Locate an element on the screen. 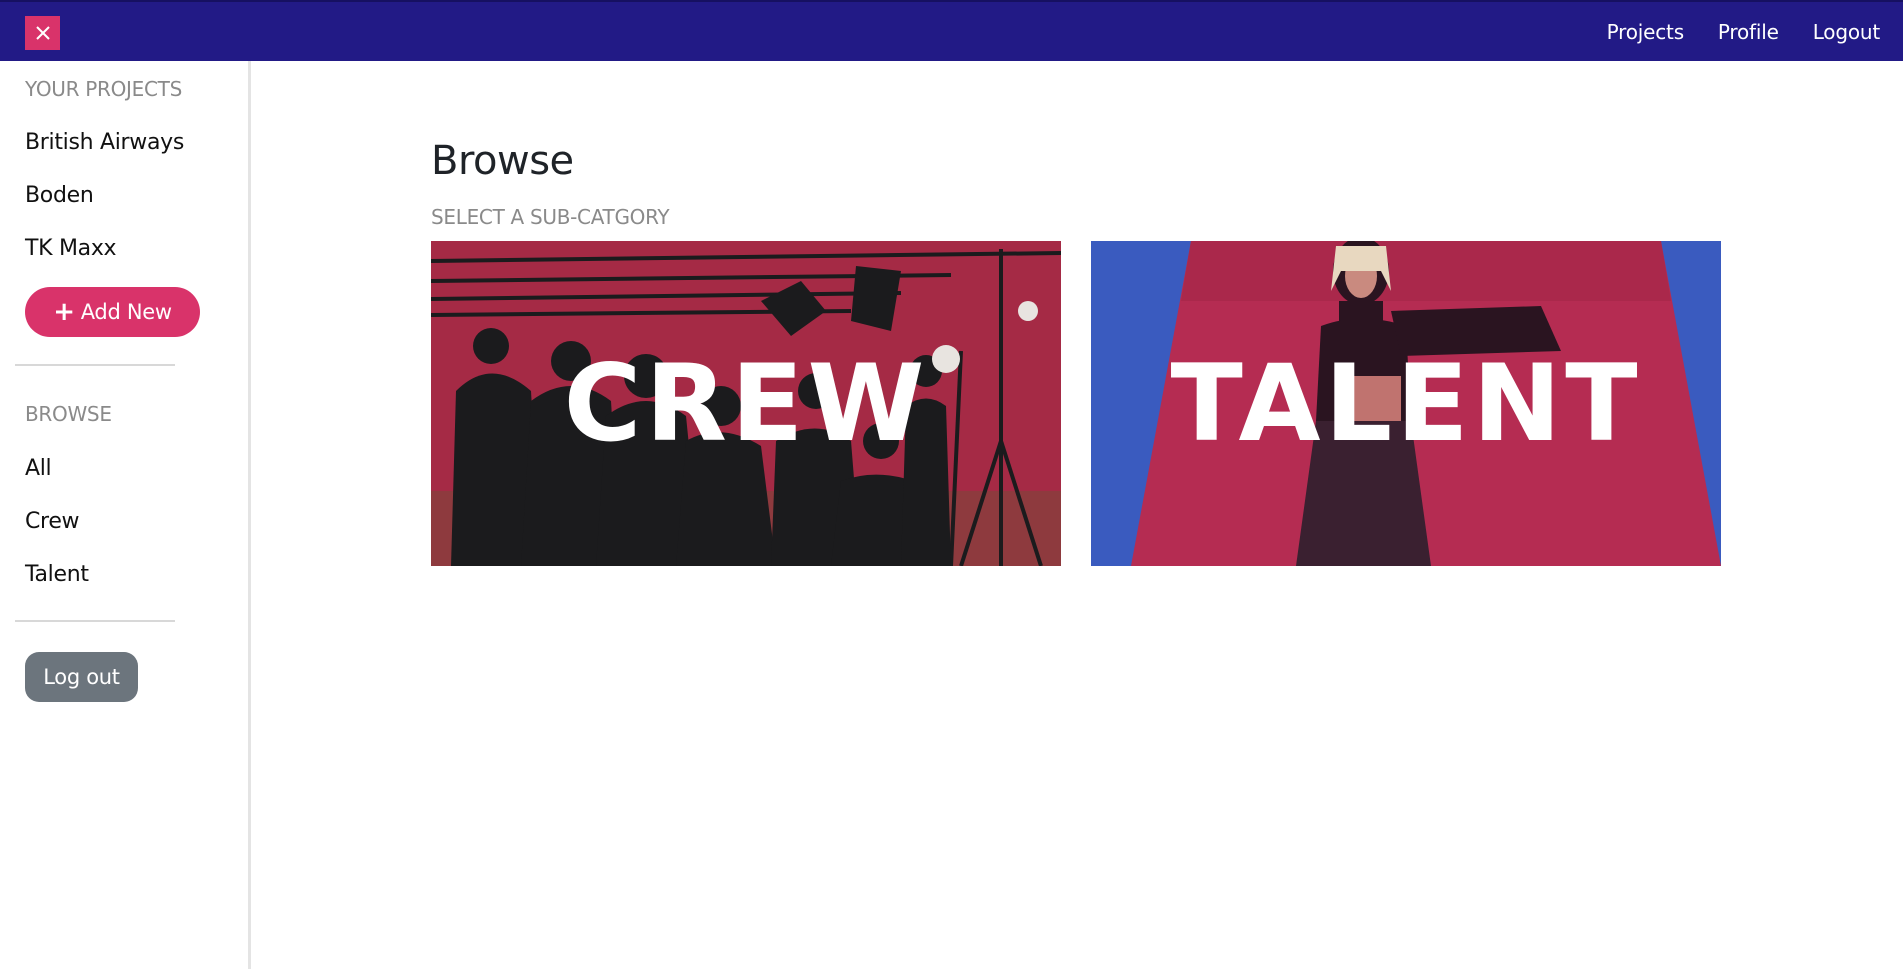 The image size is (1903, 969). top-nav-links: Projects Profile Logout is located at coordinates (1727, 31).